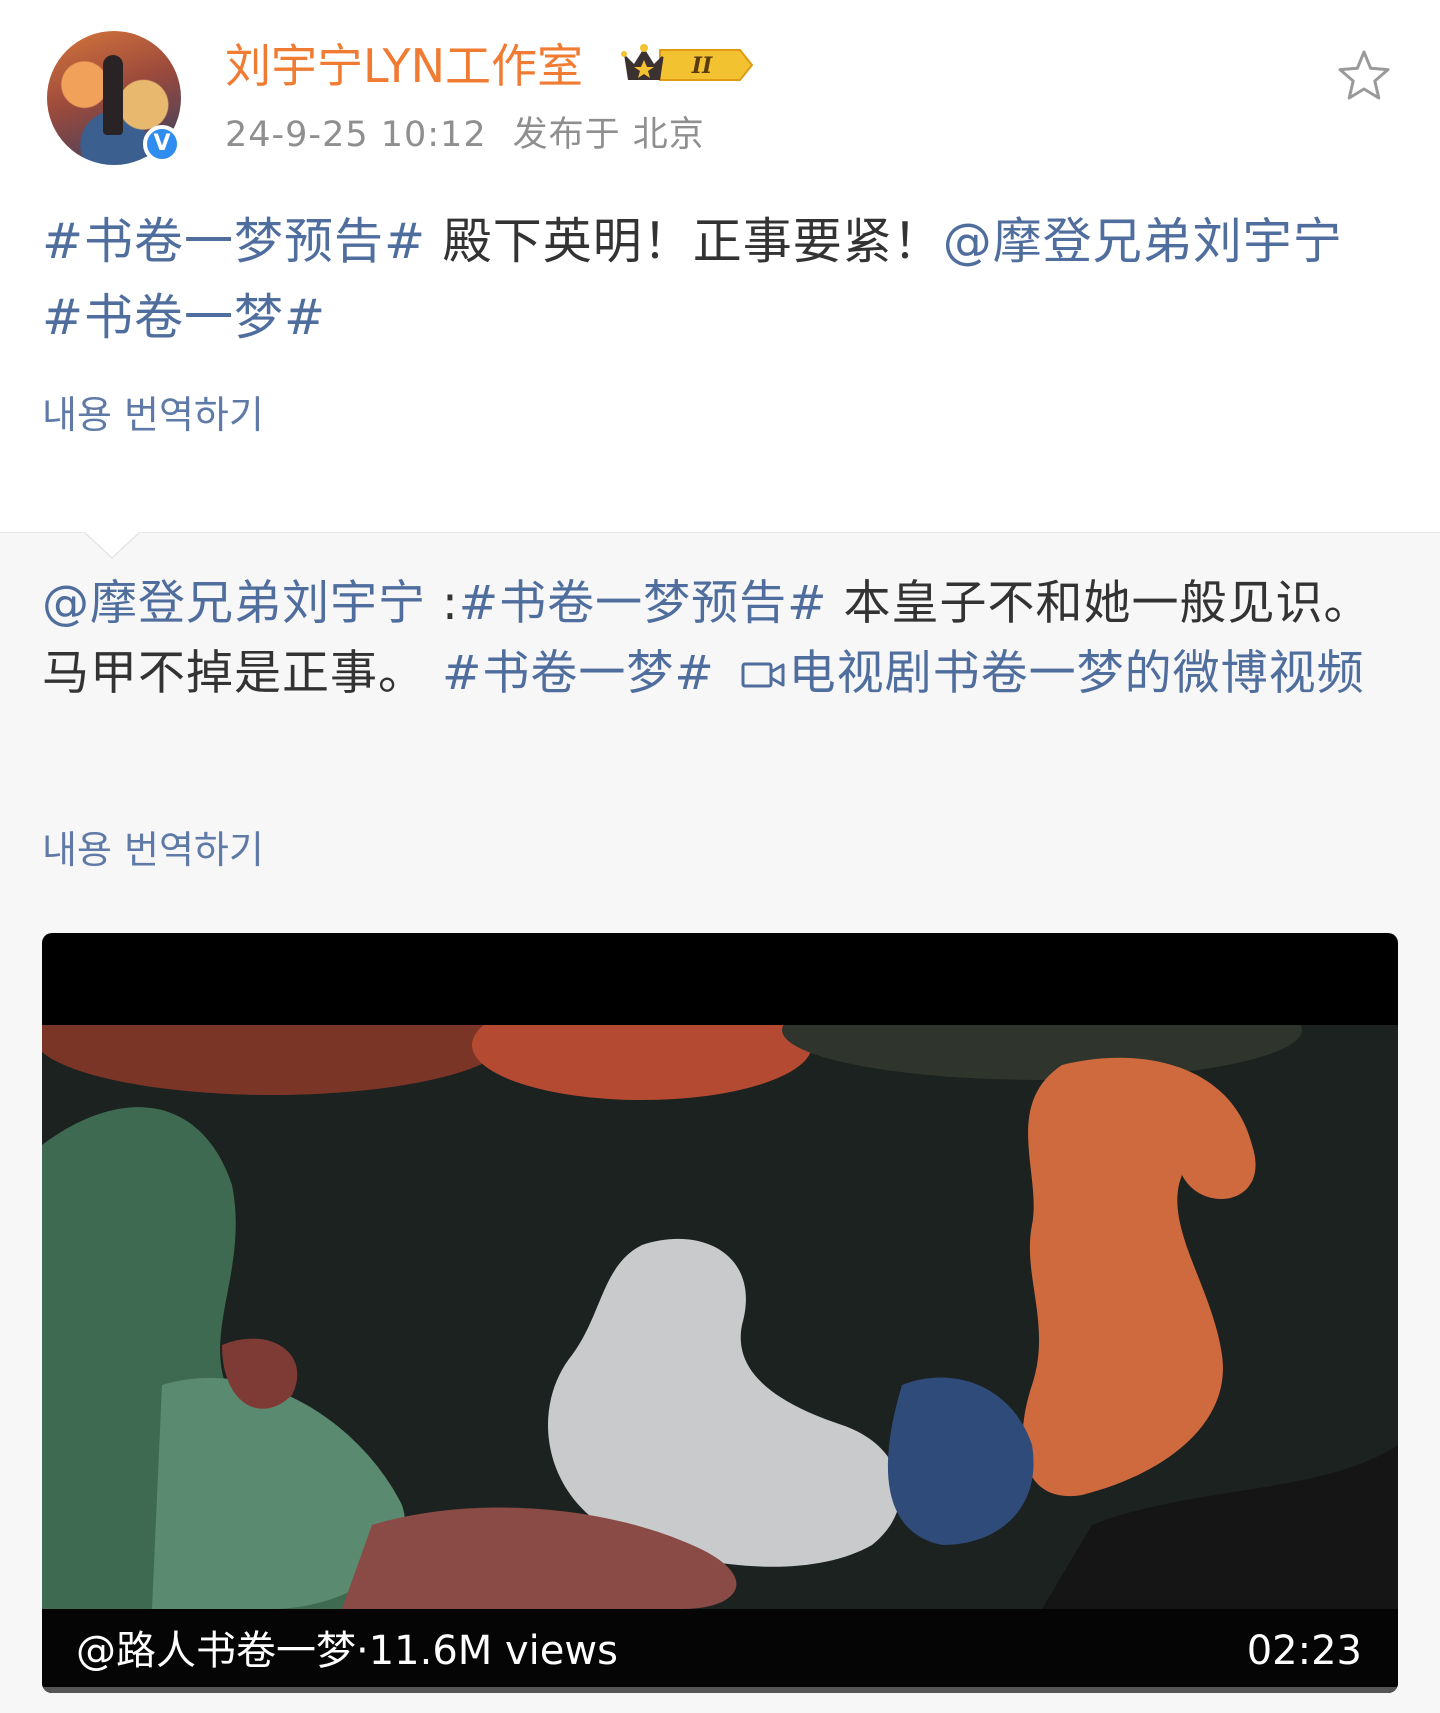  Describe the element at coordinates (684, 241) in the screenshot. I see `post-body: 殿下英明！正事要紧！` at that location.